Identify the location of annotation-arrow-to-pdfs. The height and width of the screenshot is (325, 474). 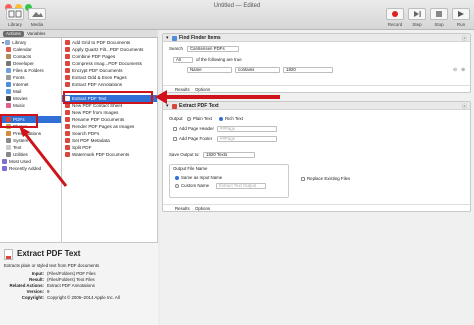
(43, 156).